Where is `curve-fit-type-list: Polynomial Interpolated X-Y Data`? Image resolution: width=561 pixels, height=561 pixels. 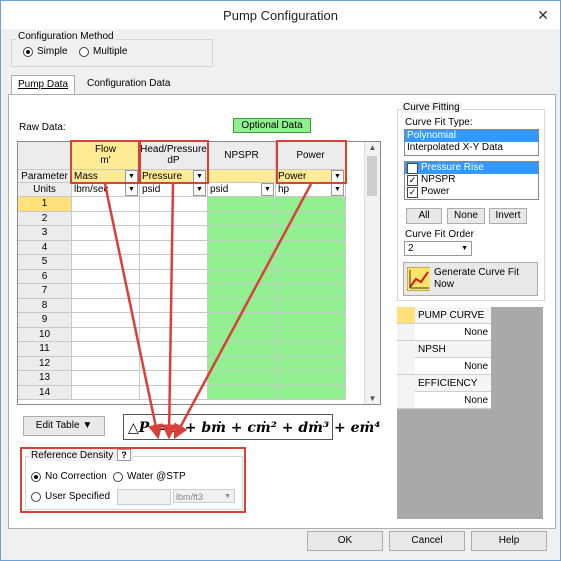
curve-fit-type-list: Polynomial Interpolated X-Y Data is located at coordinates (471, 142).